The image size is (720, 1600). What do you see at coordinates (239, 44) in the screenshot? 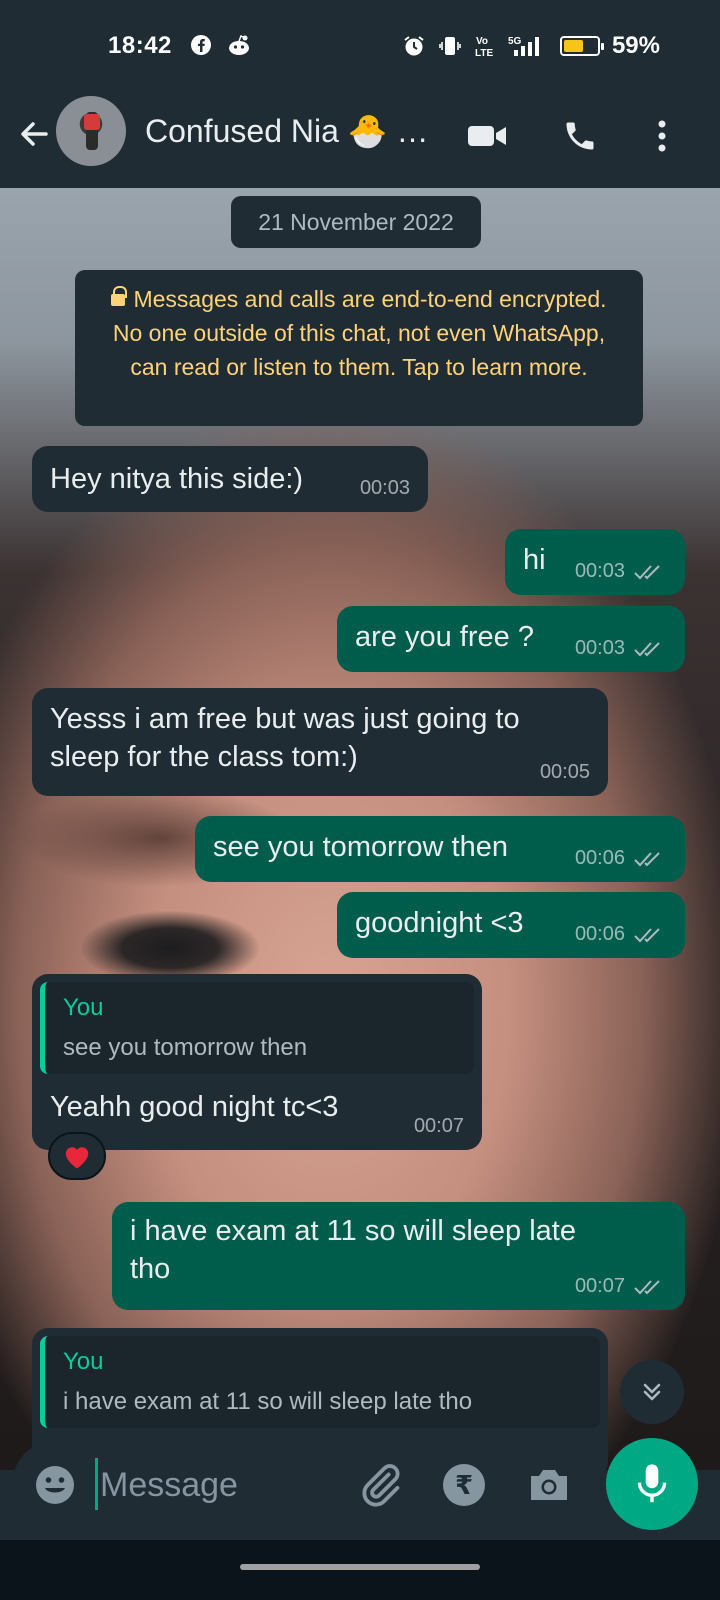
I see `reddit-icon` at bounding box center [239, 44].